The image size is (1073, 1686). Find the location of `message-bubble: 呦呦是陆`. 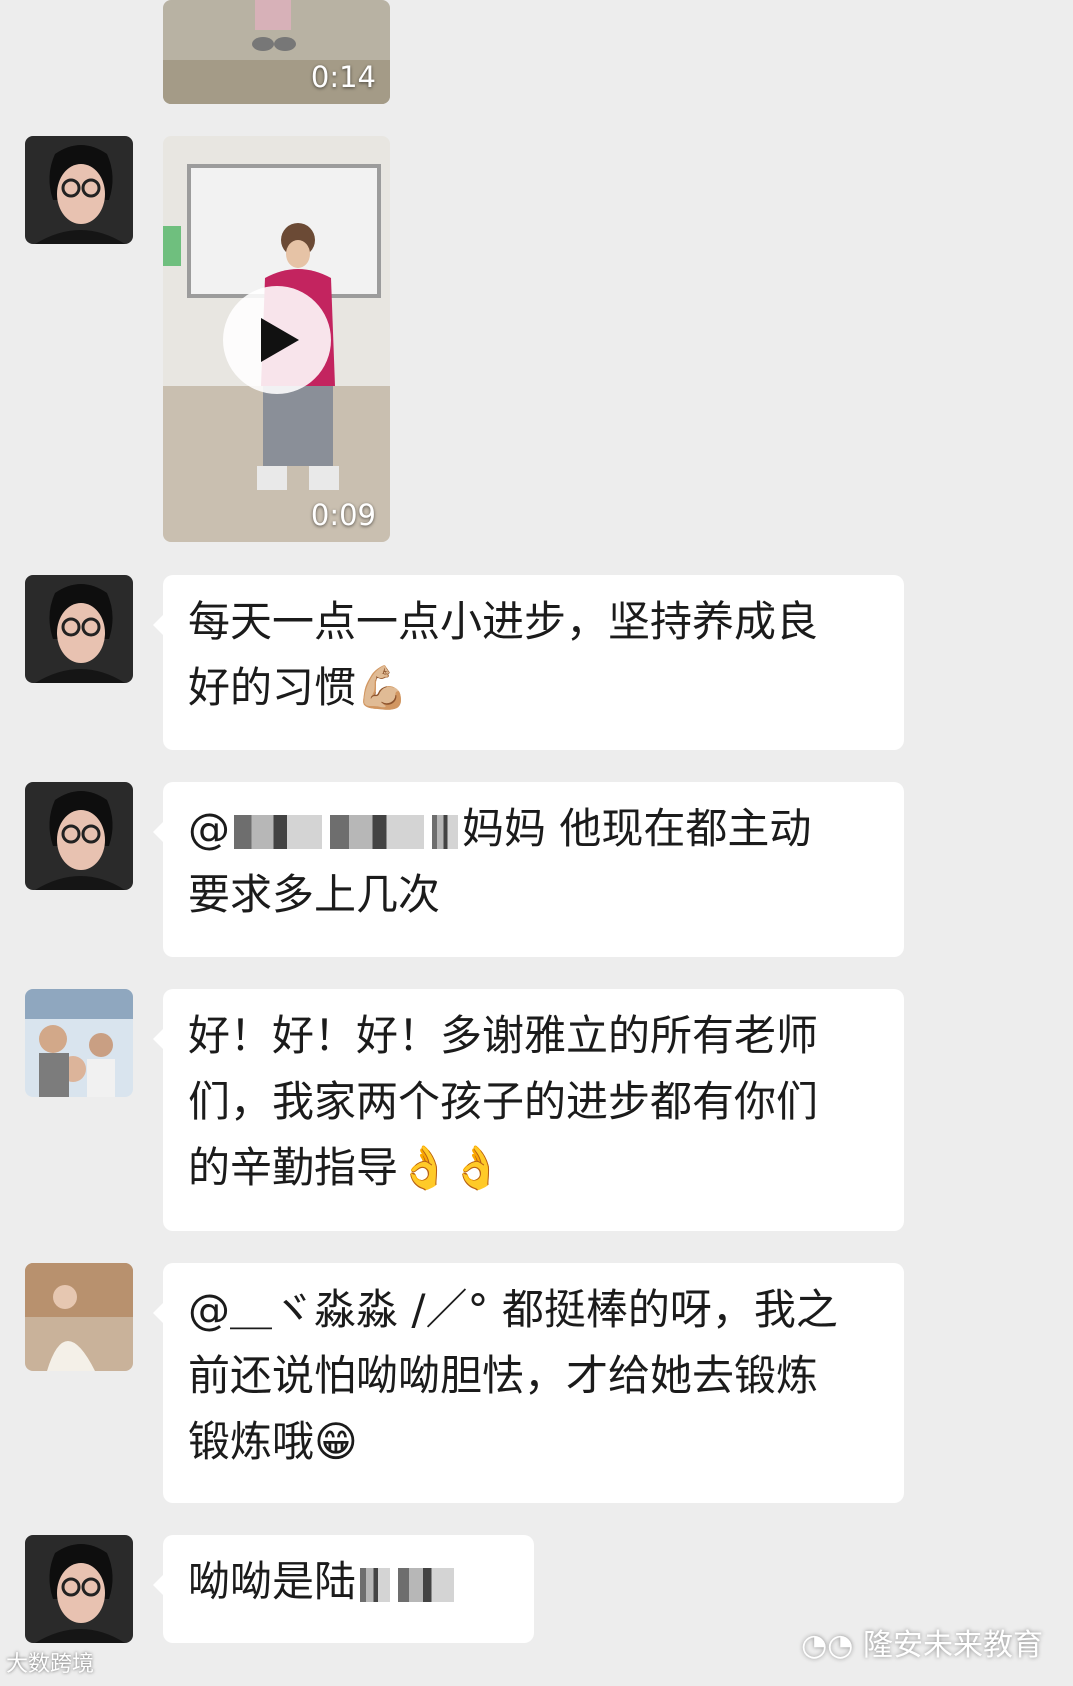

message-bubble: 呦呦是陆 is located at coordinates (343, 1589).